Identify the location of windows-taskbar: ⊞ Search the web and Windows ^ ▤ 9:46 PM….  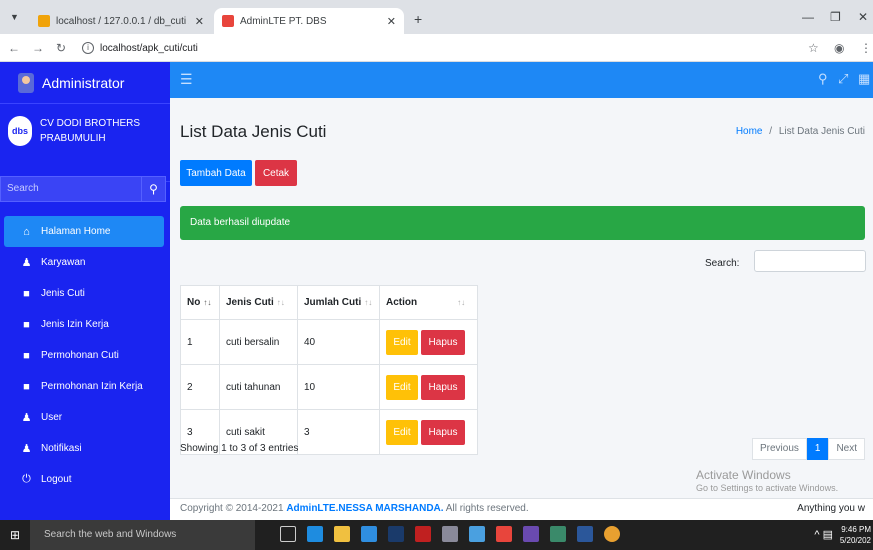
(436, 535).